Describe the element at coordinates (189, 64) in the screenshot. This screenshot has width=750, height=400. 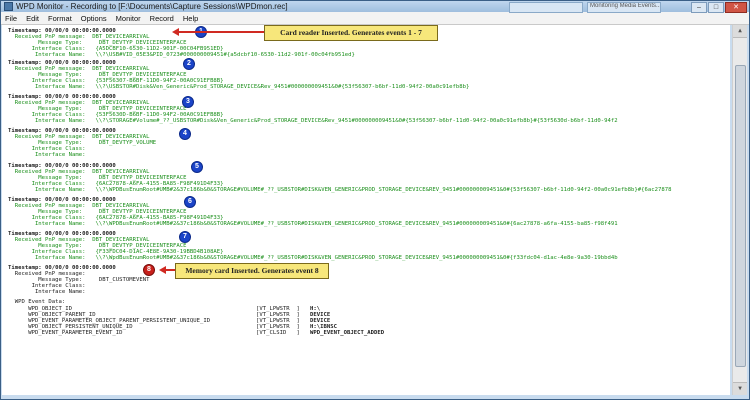
I see `event-badge-2: 2` at that location.